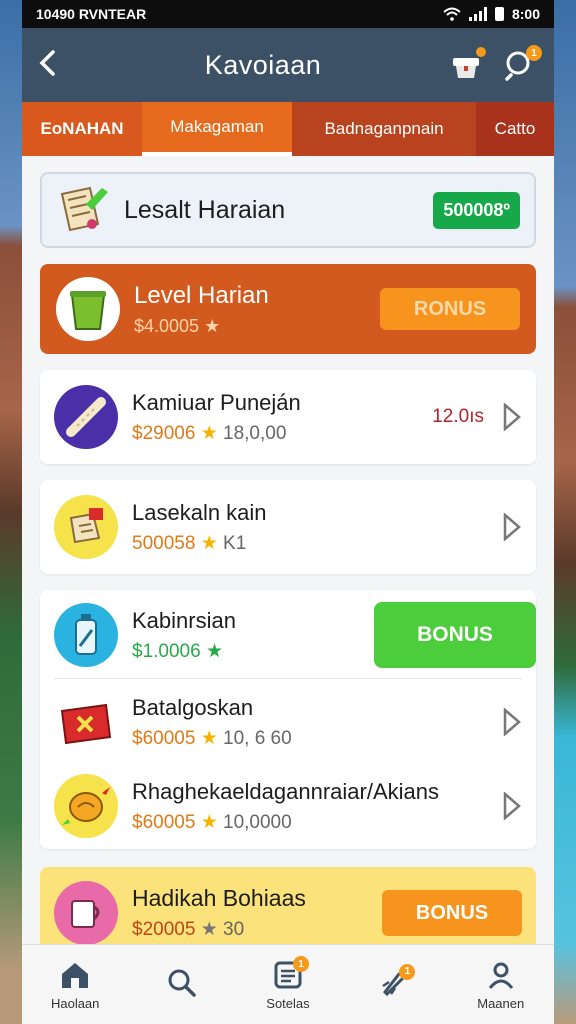 The image size is (576, 1024). What do you see at coordinates (501, 1003) in the screenshot?
I see `nav-label: Maanen` at bounding box center [501, 1003].